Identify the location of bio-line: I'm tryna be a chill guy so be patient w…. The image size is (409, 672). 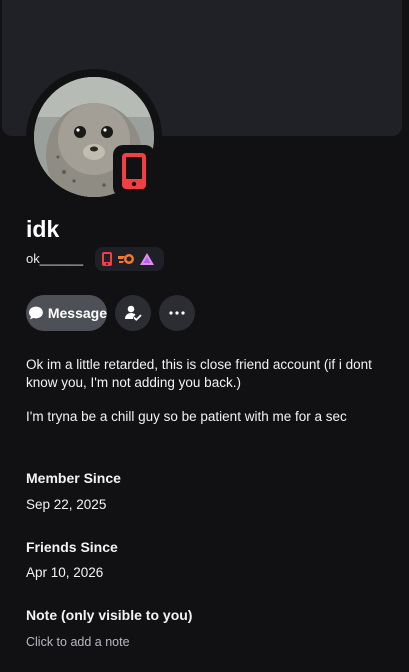
(186, 416).